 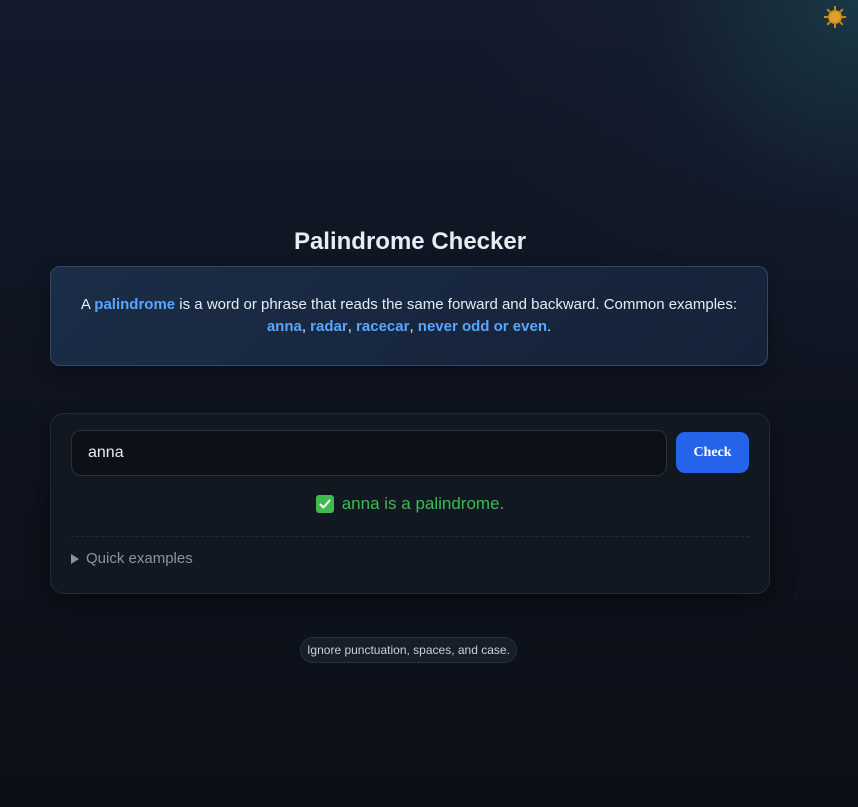 I want to click on info-prefix: A, so click(x=87, y=304).